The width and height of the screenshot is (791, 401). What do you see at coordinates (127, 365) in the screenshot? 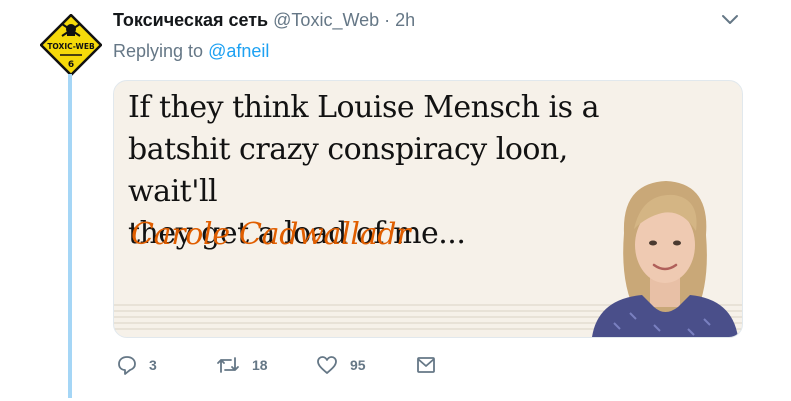
I see `reply-icon` at bounding box center [127, 365].